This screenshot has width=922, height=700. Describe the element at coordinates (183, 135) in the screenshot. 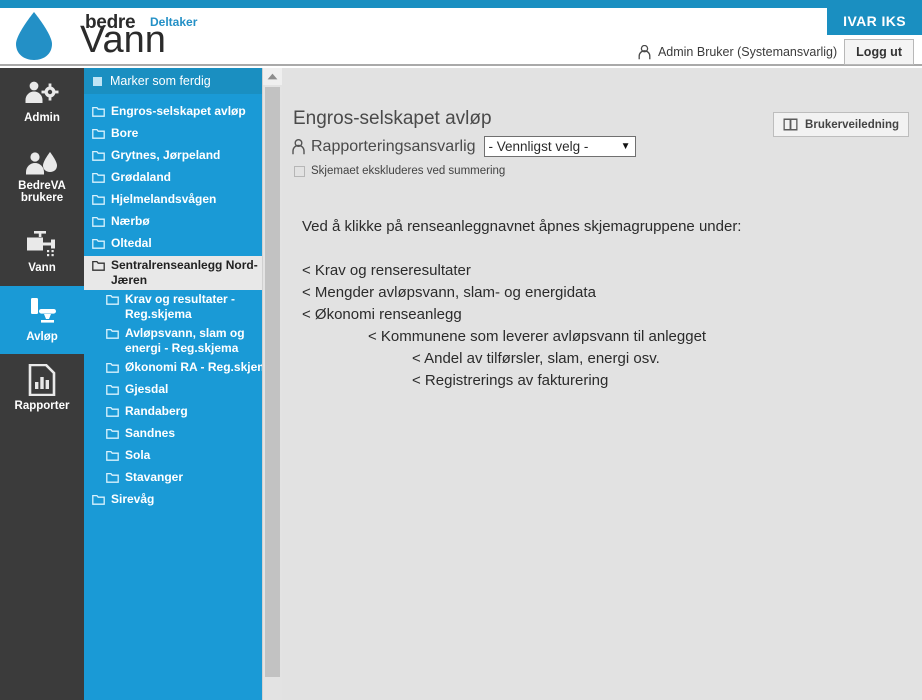

I see `tree-item: Bore` at that location.